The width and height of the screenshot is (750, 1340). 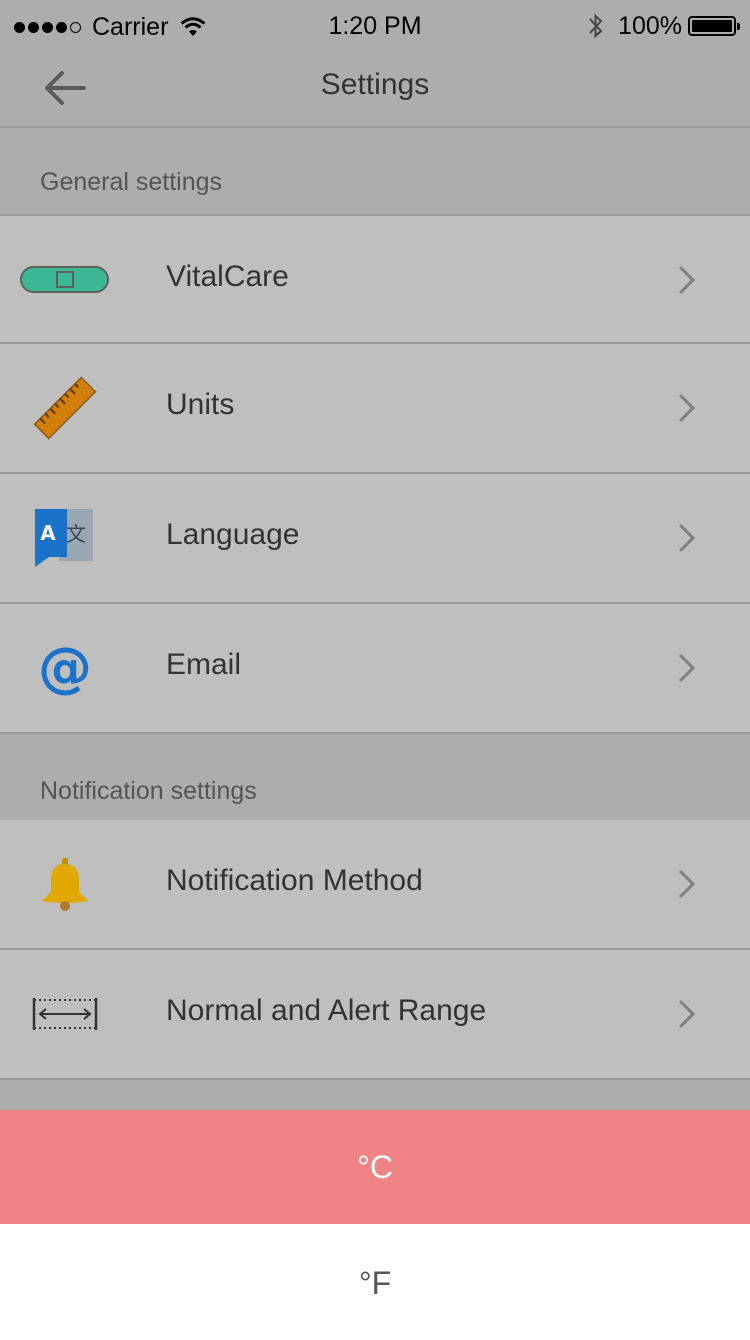 I want to click on battery-group: 100%, so click(x=663, y=26).